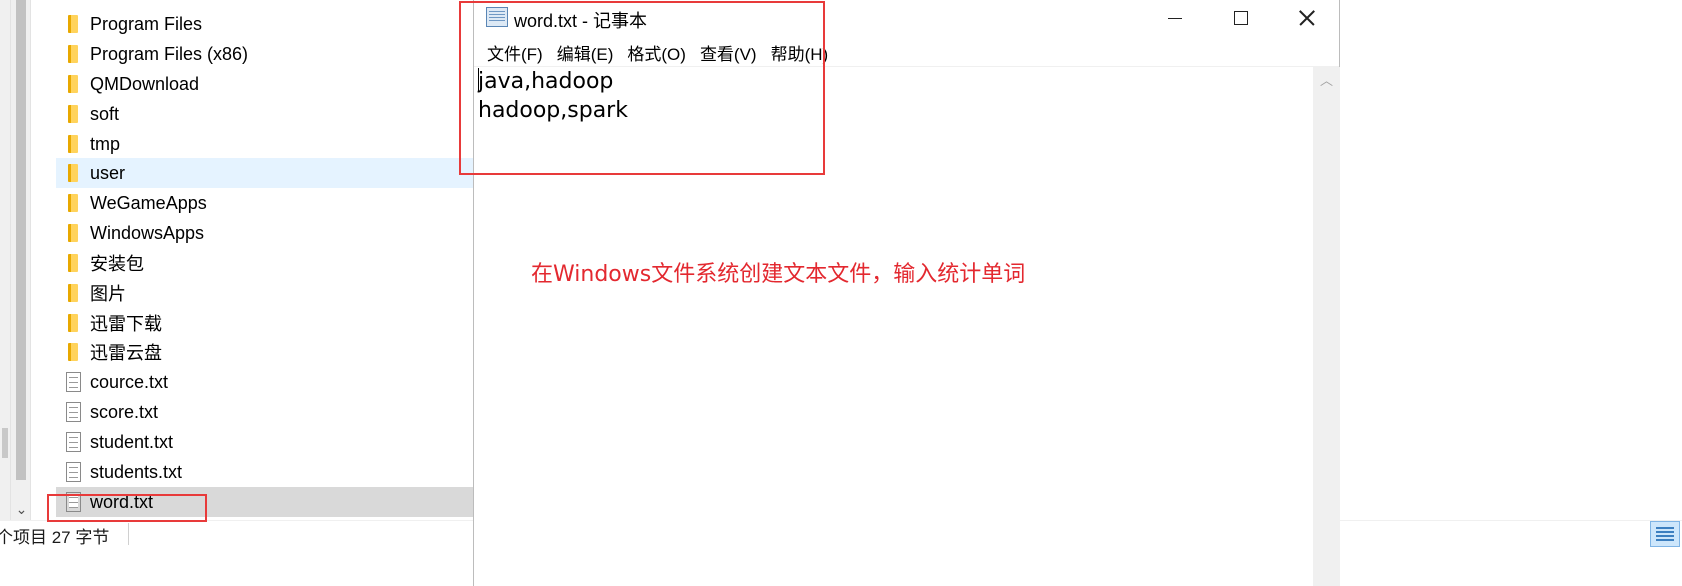 The width and height of the screenshot is (1682, 586). Describe the element at coordinates (291, 203) in the screenshot. I see `list-item: WeGameApps` at that location.